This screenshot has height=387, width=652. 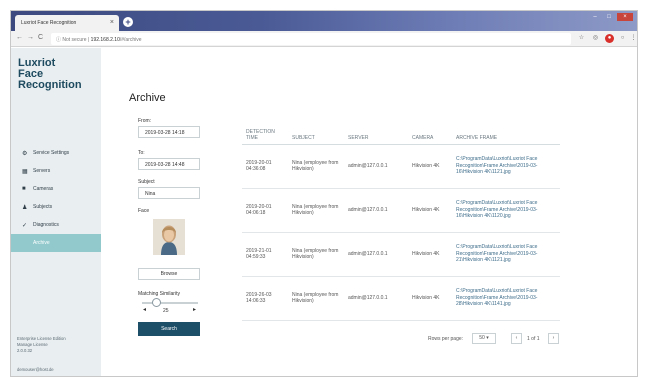 I want to click on col-server: SERVER, so click(x=376, y=133).